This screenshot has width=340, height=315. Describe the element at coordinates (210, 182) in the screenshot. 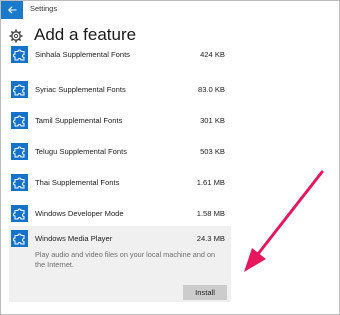

I see `feature-size: 1.61 MB` at that location.